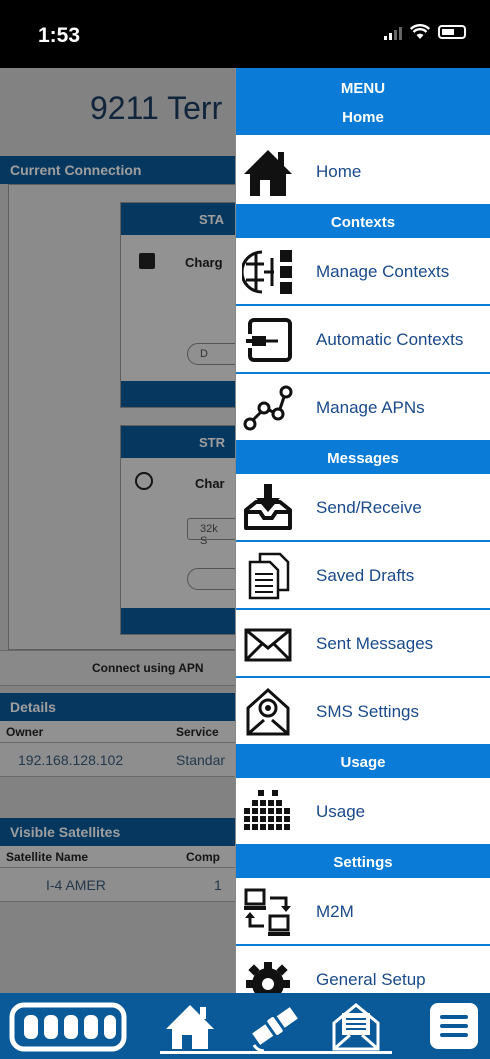 This screenshot has height=1059, width=490. What do you see at coordinates (365, 575) in the screenshot?
I see `menu-item-label: Saved Drafts` at bounding box center [365, 575].